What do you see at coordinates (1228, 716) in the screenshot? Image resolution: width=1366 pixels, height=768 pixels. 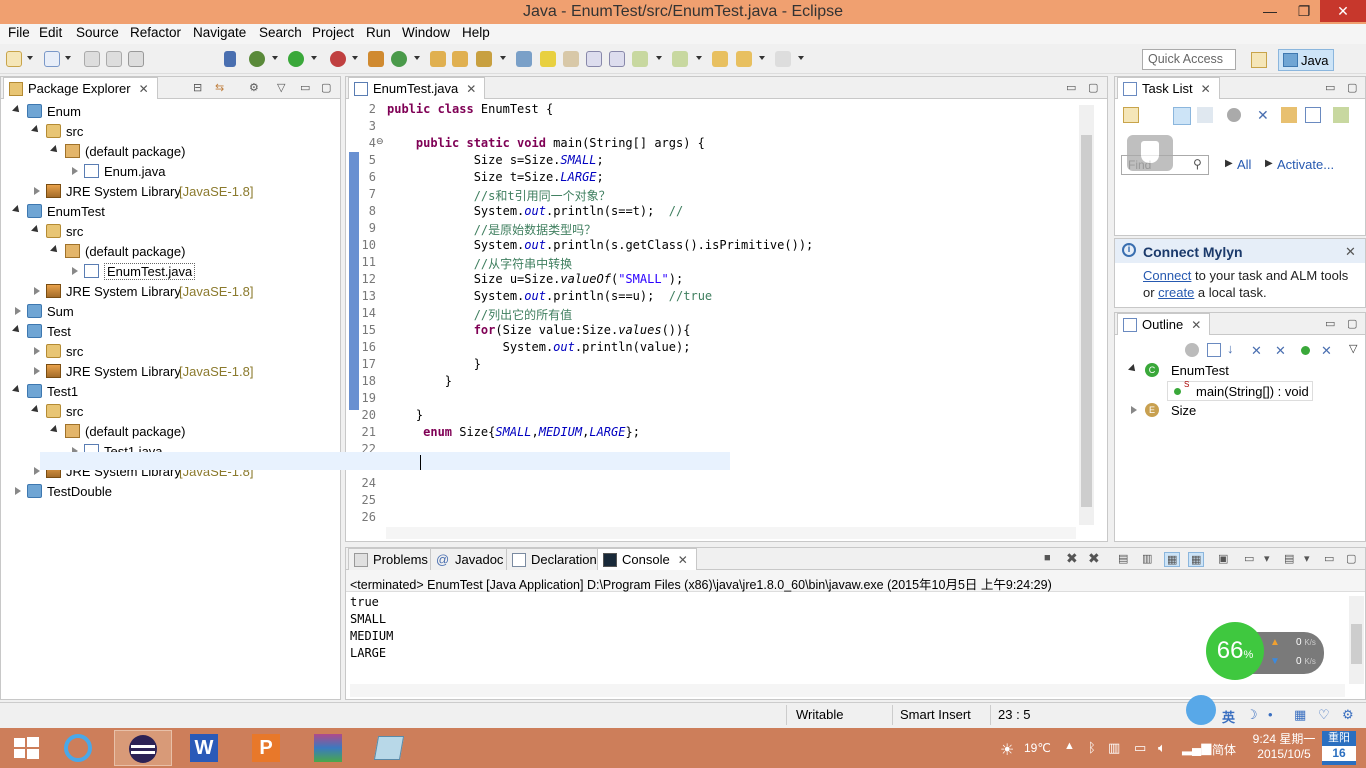 I see `ime-language: 英` at bounding box center [1228, 716].